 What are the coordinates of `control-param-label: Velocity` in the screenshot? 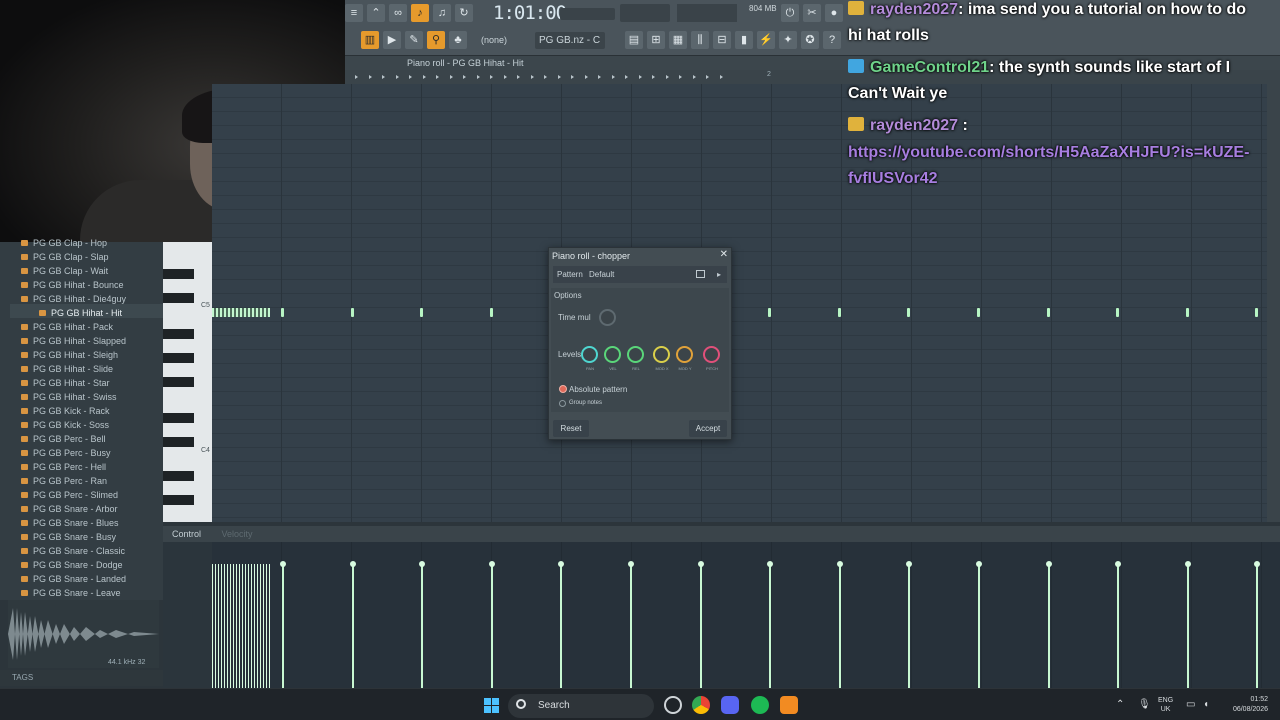 It's located at (237, 534).